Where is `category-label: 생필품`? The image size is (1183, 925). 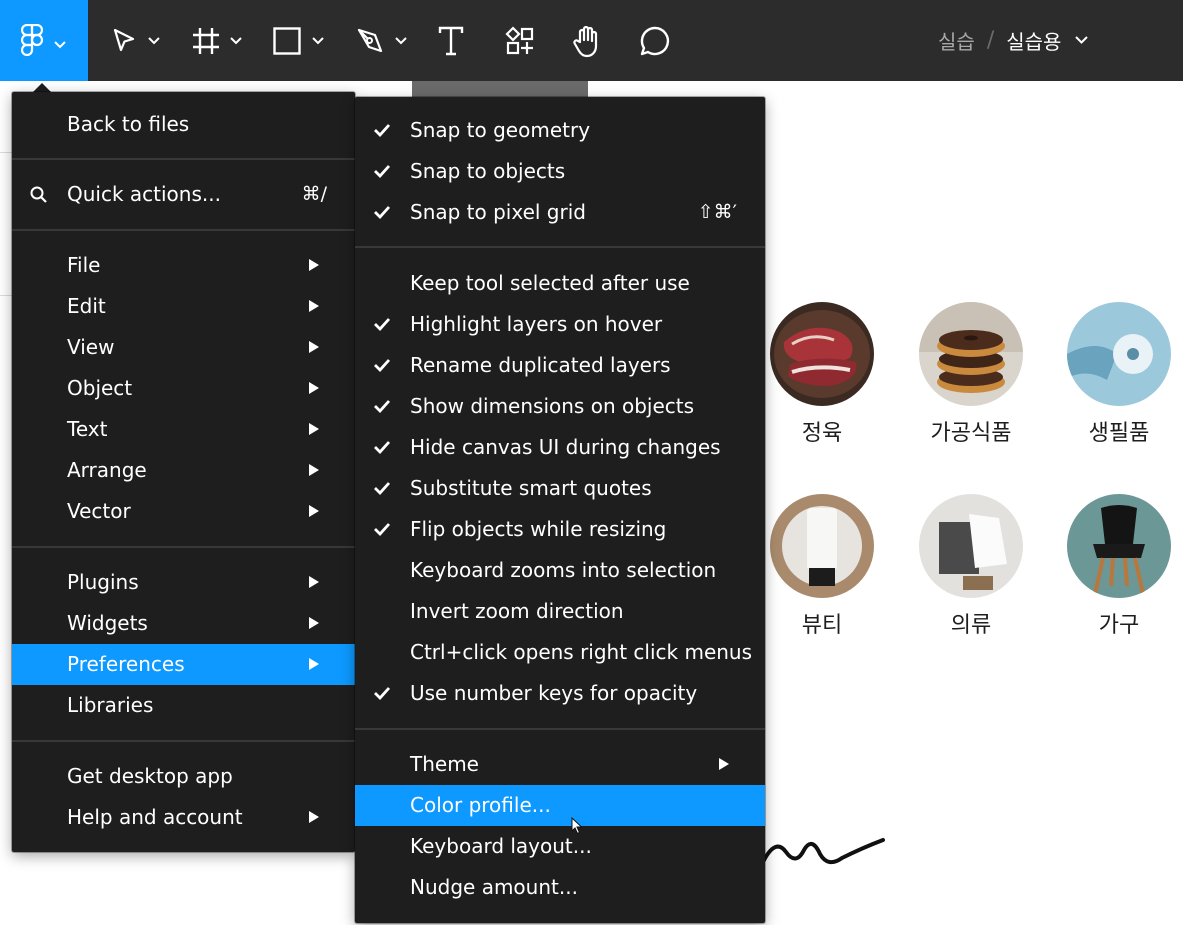 category-label: 생필품 is located at coordinates (1119, 433).